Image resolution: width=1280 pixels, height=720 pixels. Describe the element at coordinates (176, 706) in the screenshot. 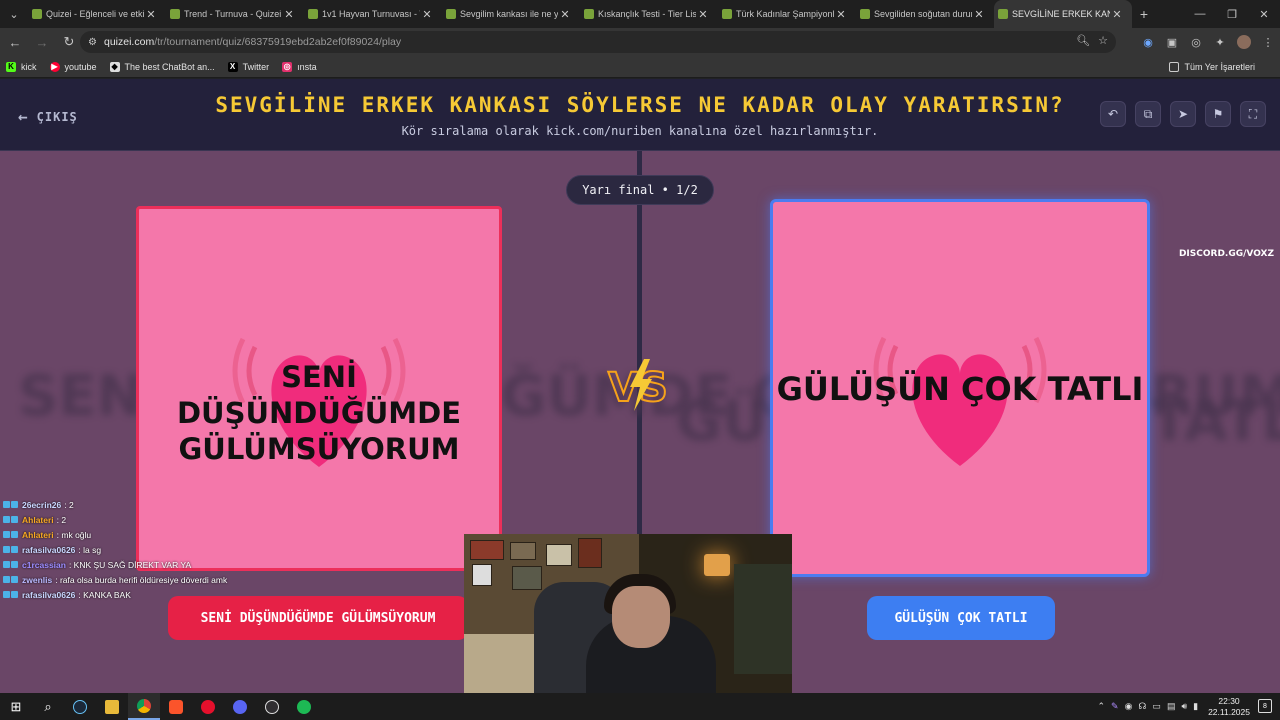

I see `brave-icon` at that location.